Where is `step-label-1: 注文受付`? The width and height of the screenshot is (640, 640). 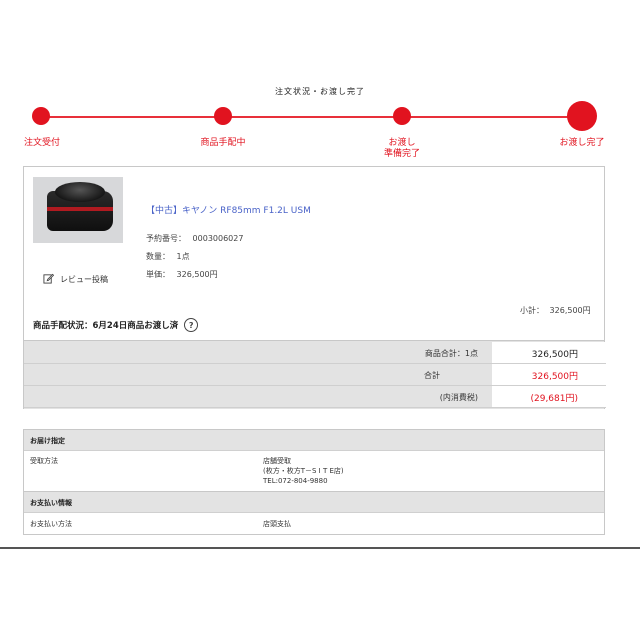
step-label-1: 注文受付 is located at coordinates (42, 143).